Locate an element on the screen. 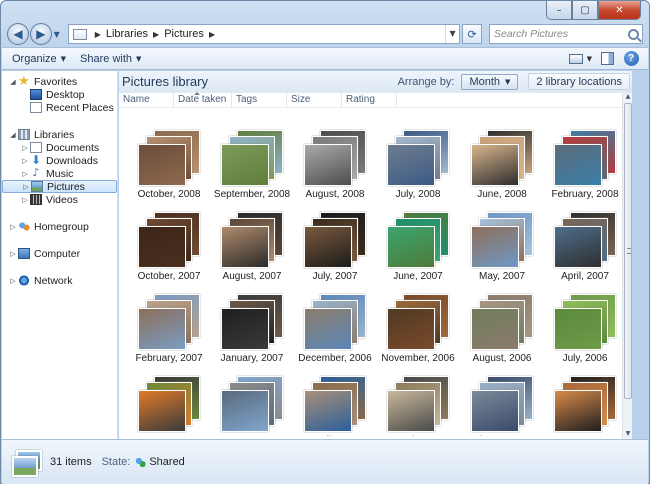 This screenshot has width=650, height=484. picture-group-tile: February, 2006 is located at coordinates (502, 405).